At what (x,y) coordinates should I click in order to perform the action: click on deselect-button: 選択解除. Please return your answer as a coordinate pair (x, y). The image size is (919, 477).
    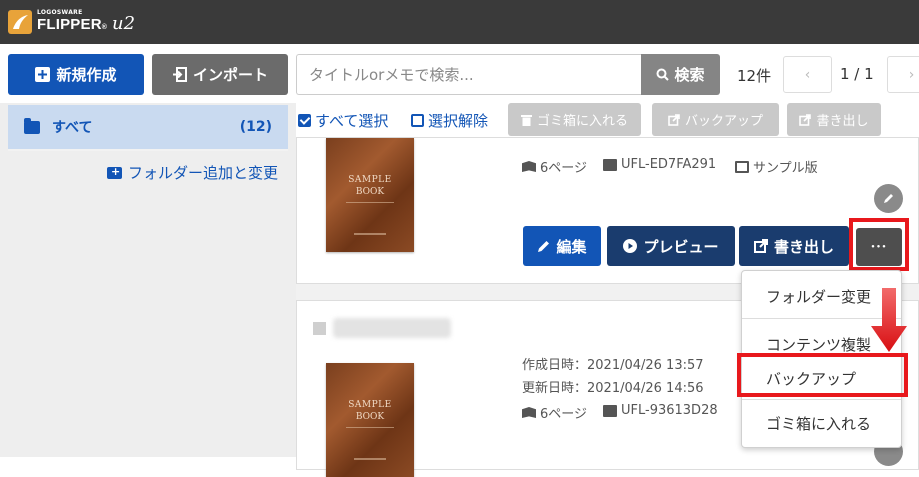
    Looking at the image, I should click on (449, 120).